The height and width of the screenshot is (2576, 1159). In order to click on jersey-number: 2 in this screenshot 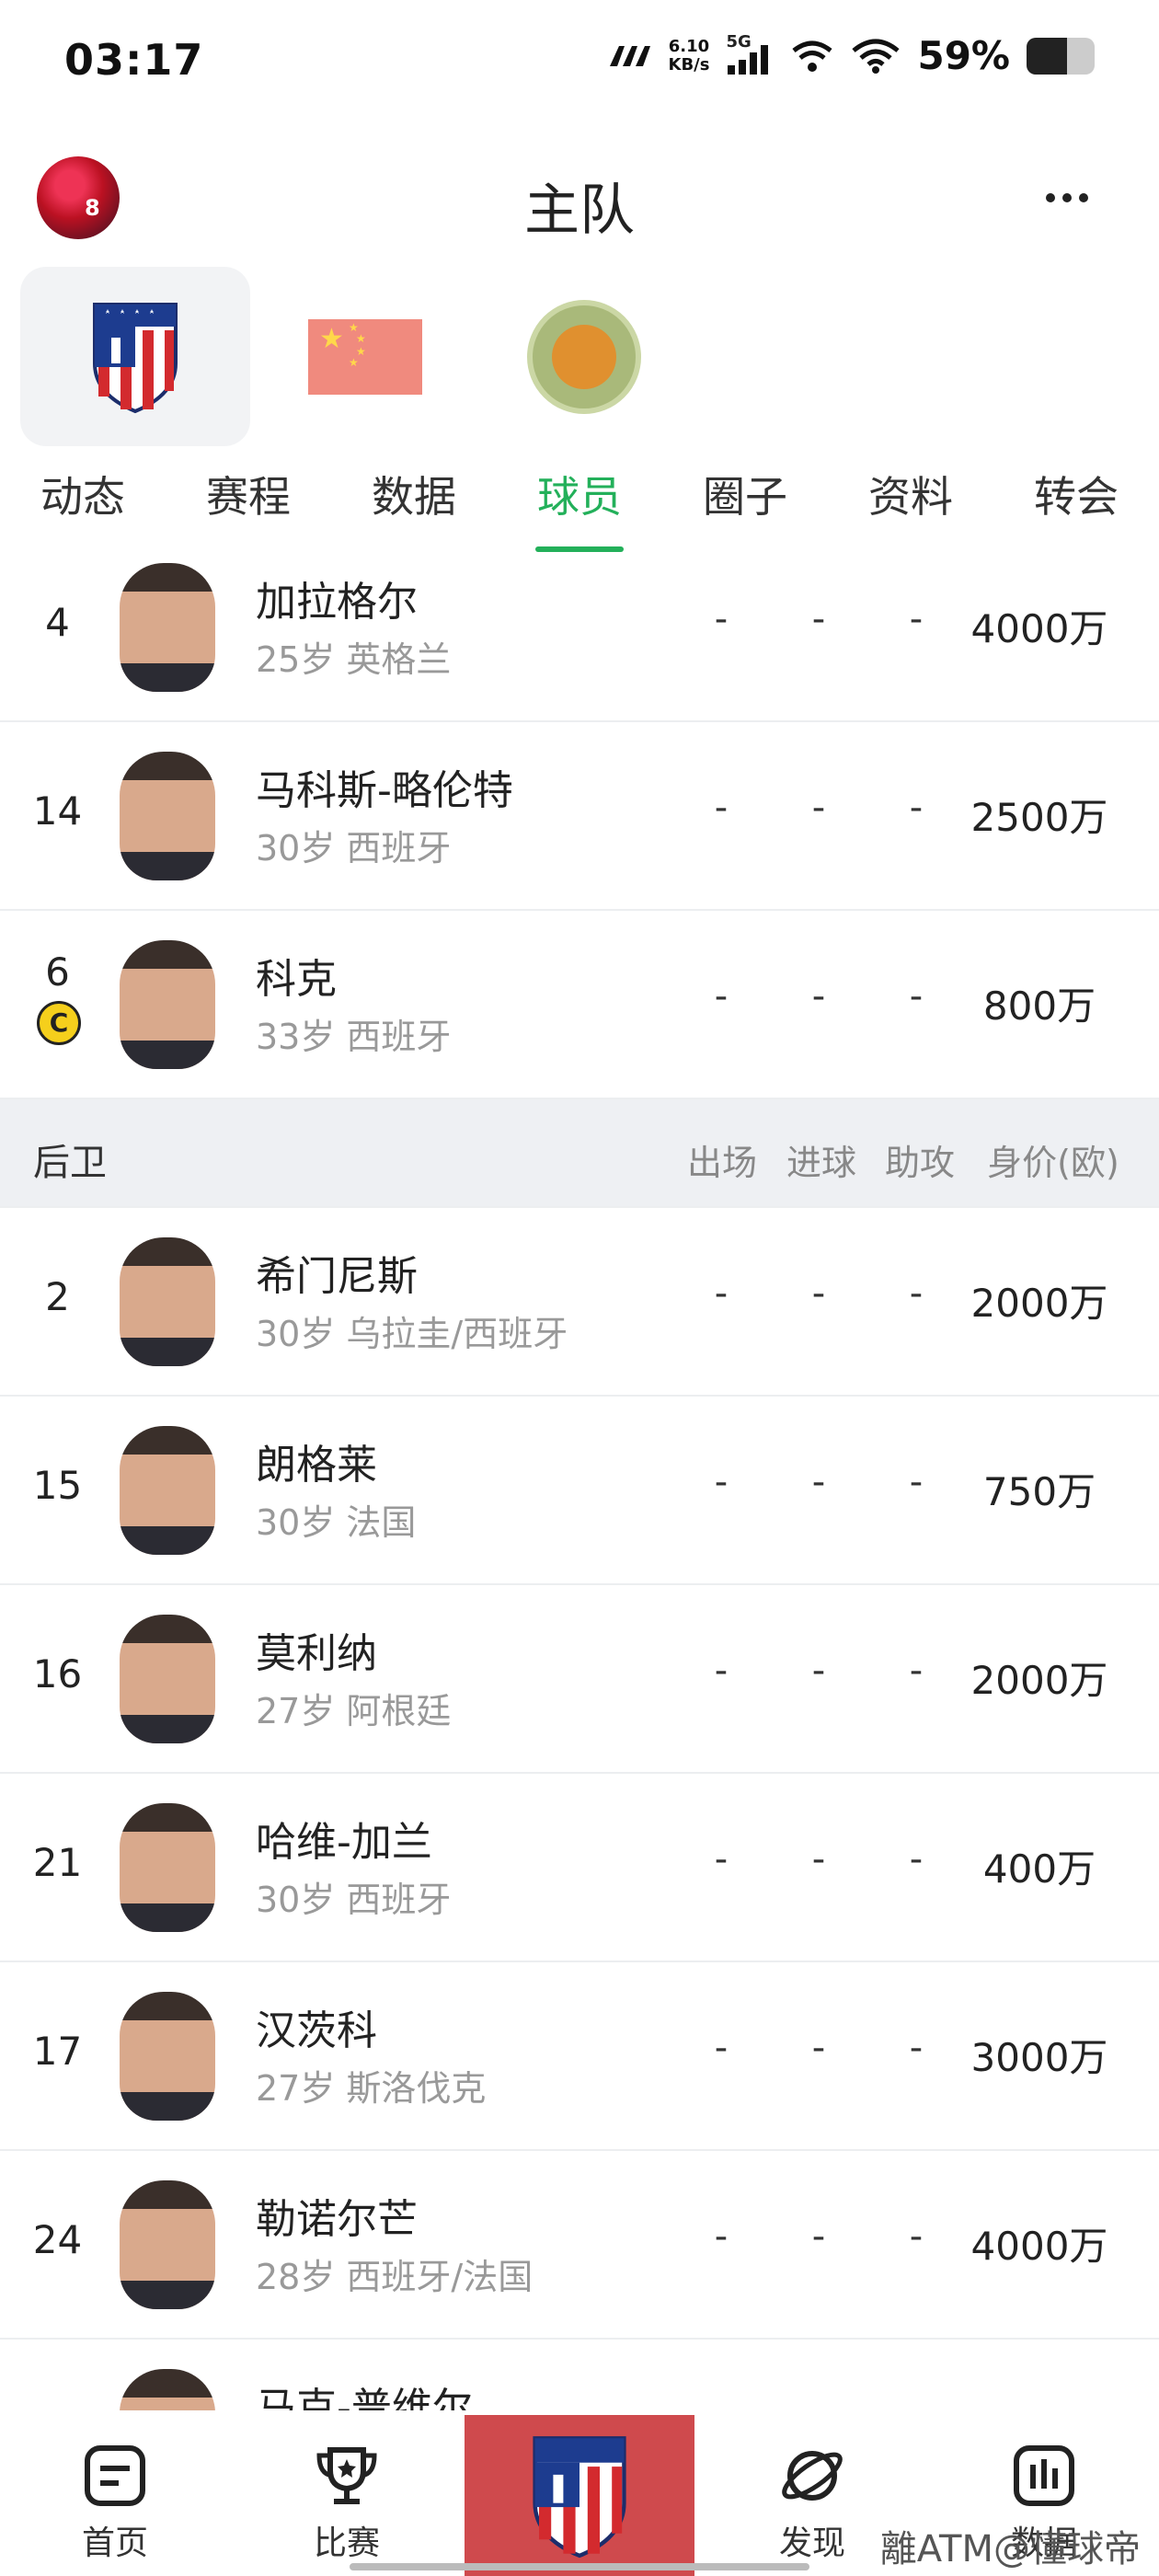, I will do `click(57, 1296)`.